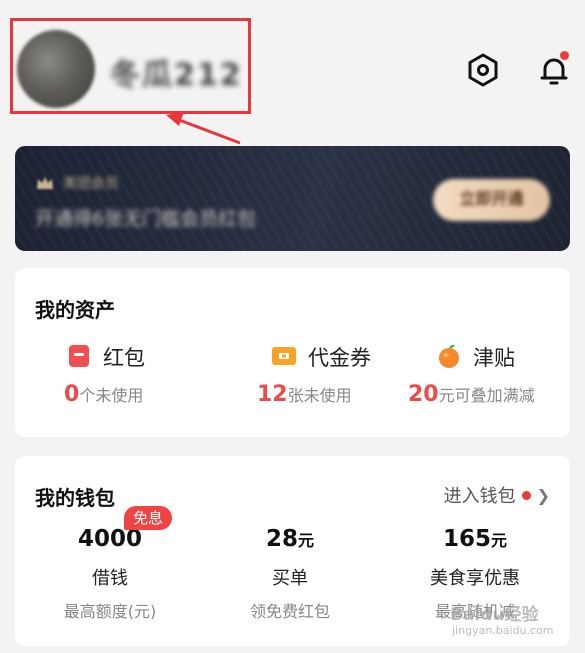 The height and width of the screenshot is (653, 585). Describe the element at coordinates (272, 394) in the screenshot. I see `asset-count: 12` at that location.